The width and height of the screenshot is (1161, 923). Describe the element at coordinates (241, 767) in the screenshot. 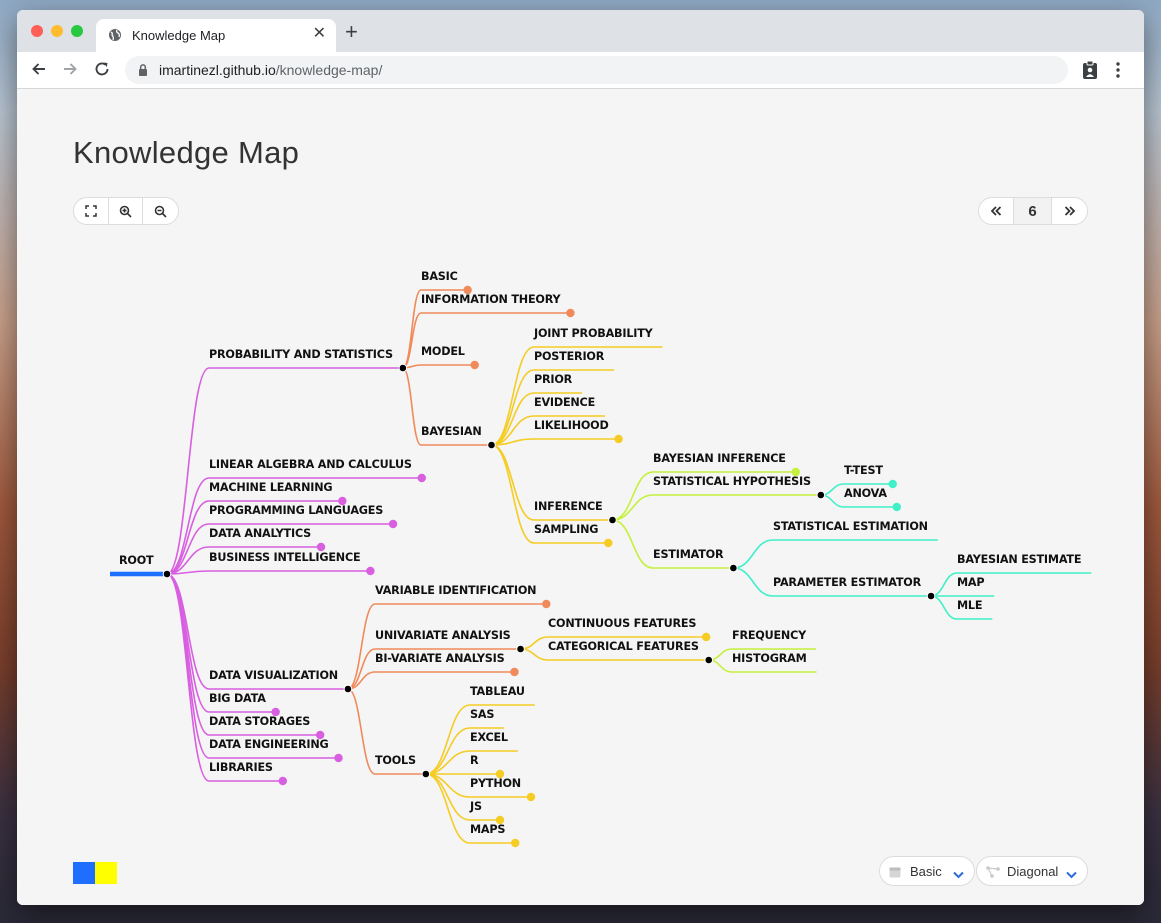

I see `node-label-libraries: LIBRARIES` at that location.